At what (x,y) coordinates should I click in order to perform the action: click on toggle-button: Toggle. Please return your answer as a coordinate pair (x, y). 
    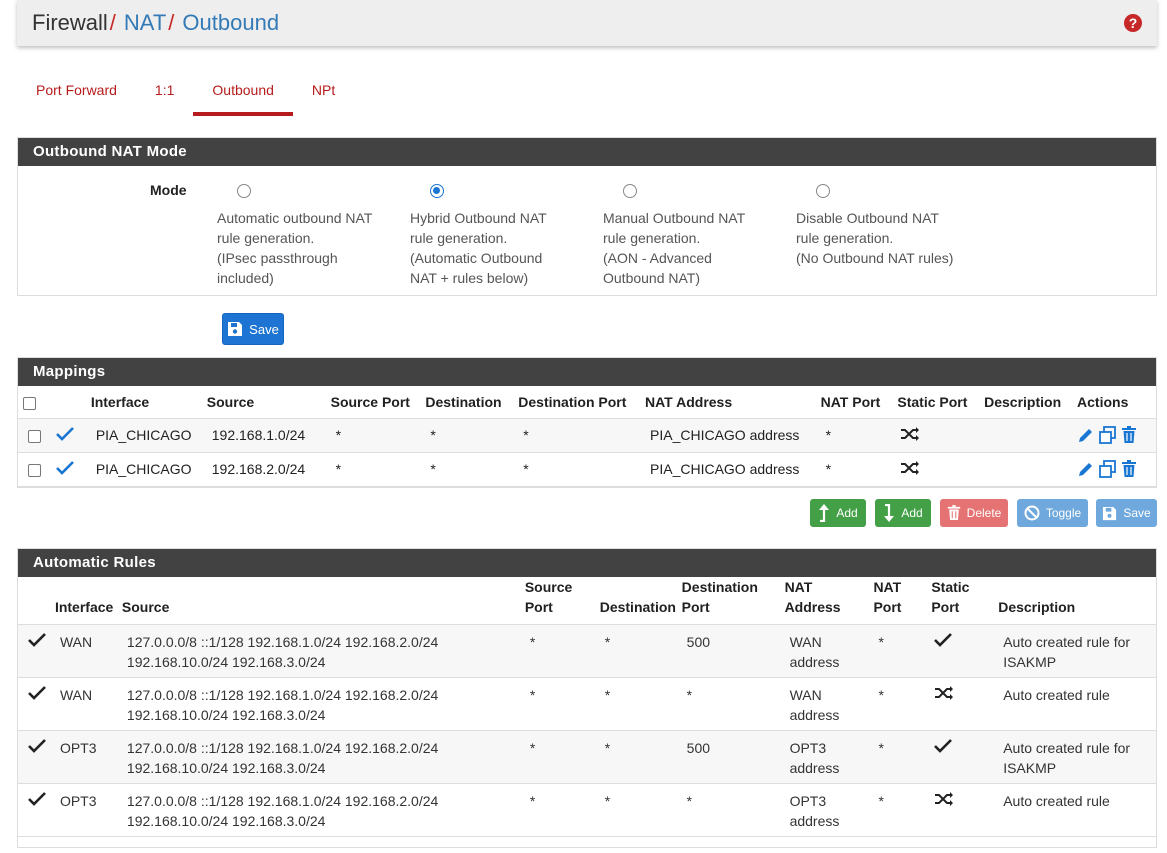
    Looking at the image, I should click on (1052, 513).